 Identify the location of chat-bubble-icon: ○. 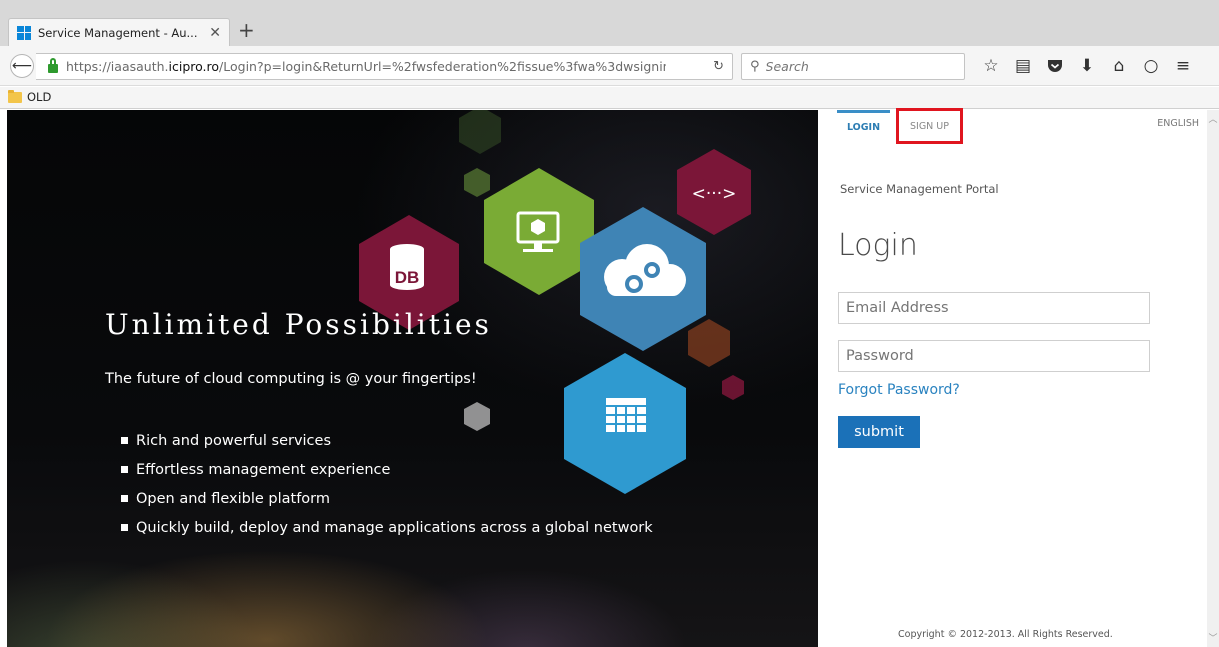
(1151, 66).